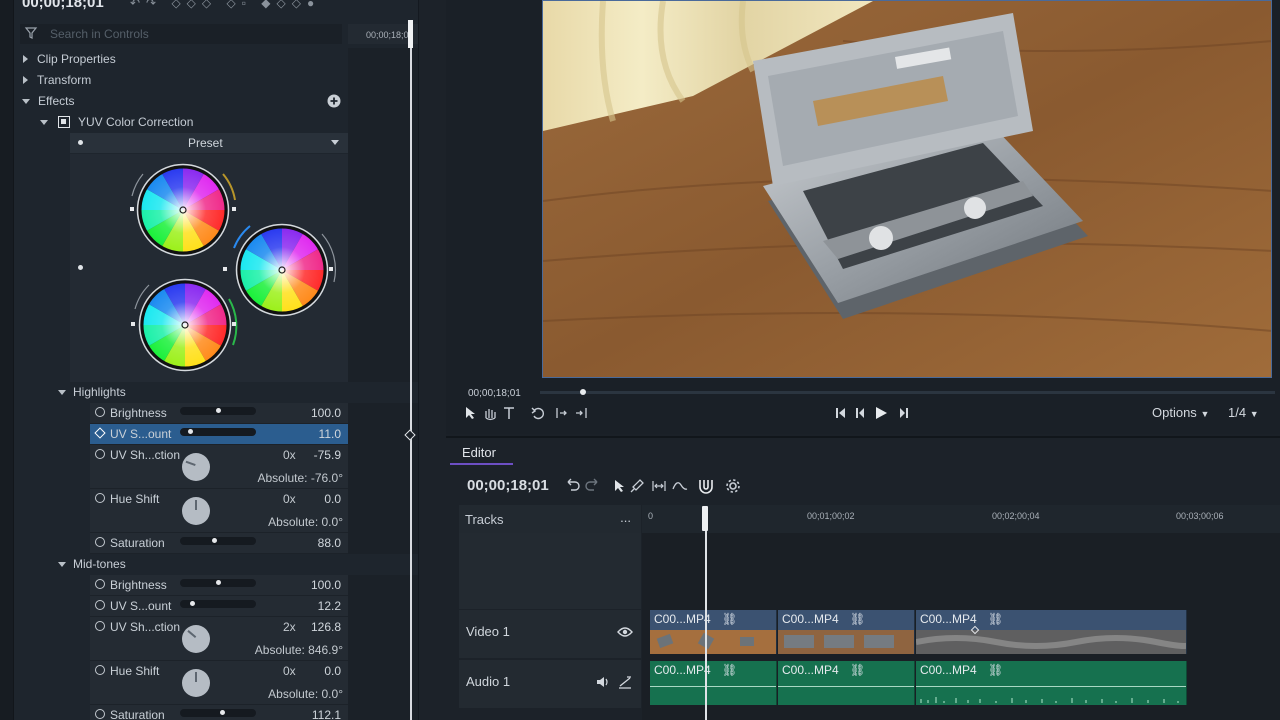  What do you see at coordinates (705, 518) in the screenshot?
I see `timeline-playhead-handle` at bounding box center [705, 518].